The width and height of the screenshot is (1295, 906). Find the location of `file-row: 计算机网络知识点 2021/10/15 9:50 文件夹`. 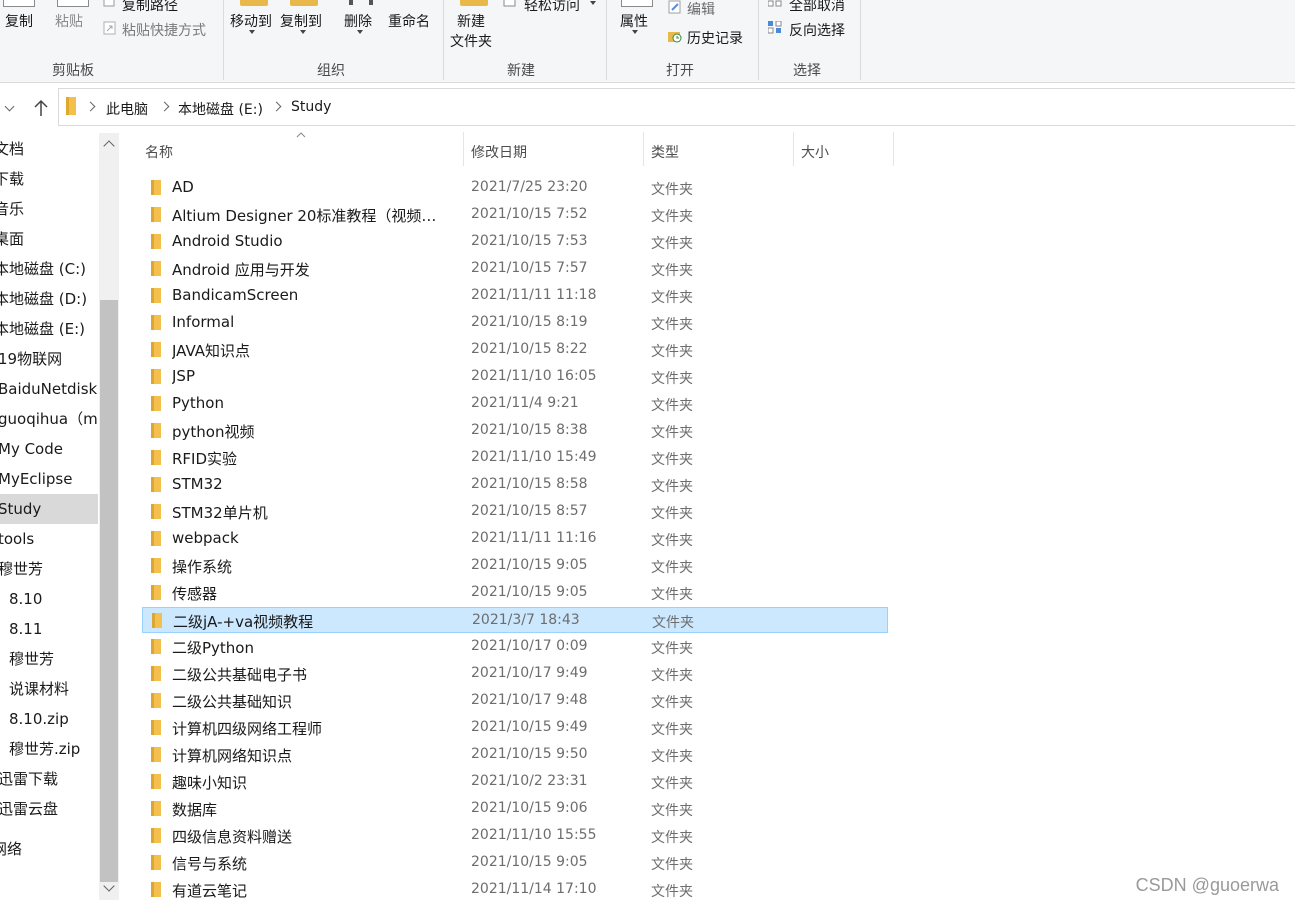

file-row: 计算机网络知识点 2021/10/15 9:50 文件夹 is located at coordinates (515, 755).